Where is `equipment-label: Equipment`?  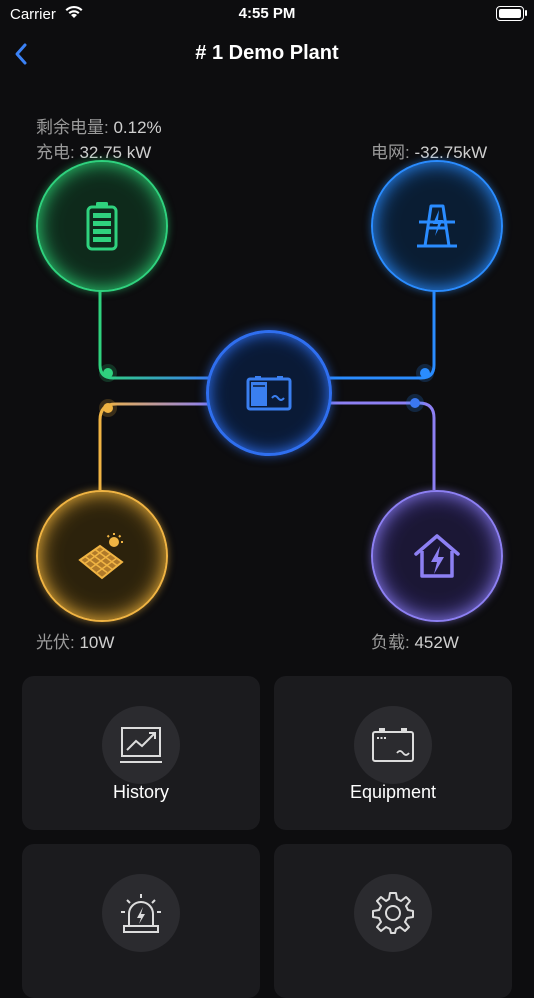 equipment-label: Equipment is located at coordinates (393, 792).